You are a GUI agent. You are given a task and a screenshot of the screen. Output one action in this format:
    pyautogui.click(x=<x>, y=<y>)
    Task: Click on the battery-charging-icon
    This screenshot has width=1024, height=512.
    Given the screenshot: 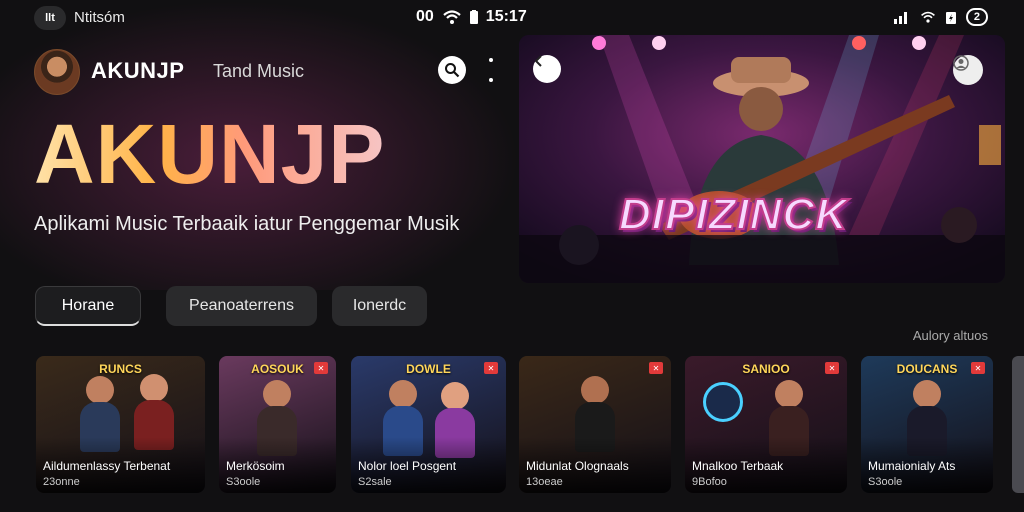 What is the action you would take?
    pyautogui.click(x=950, y=18)
    